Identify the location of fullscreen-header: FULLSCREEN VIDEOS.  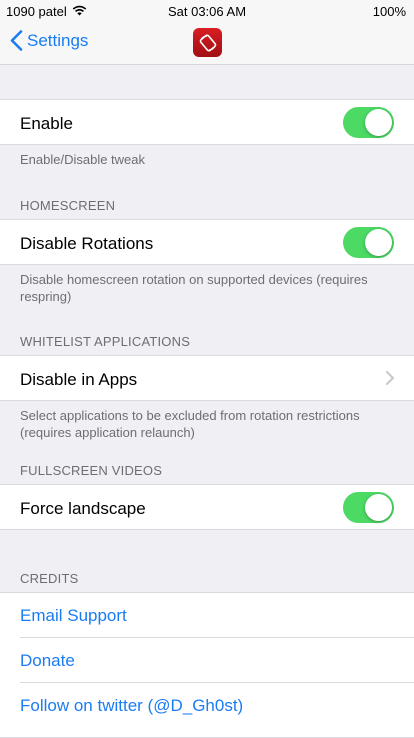
(91, 470).